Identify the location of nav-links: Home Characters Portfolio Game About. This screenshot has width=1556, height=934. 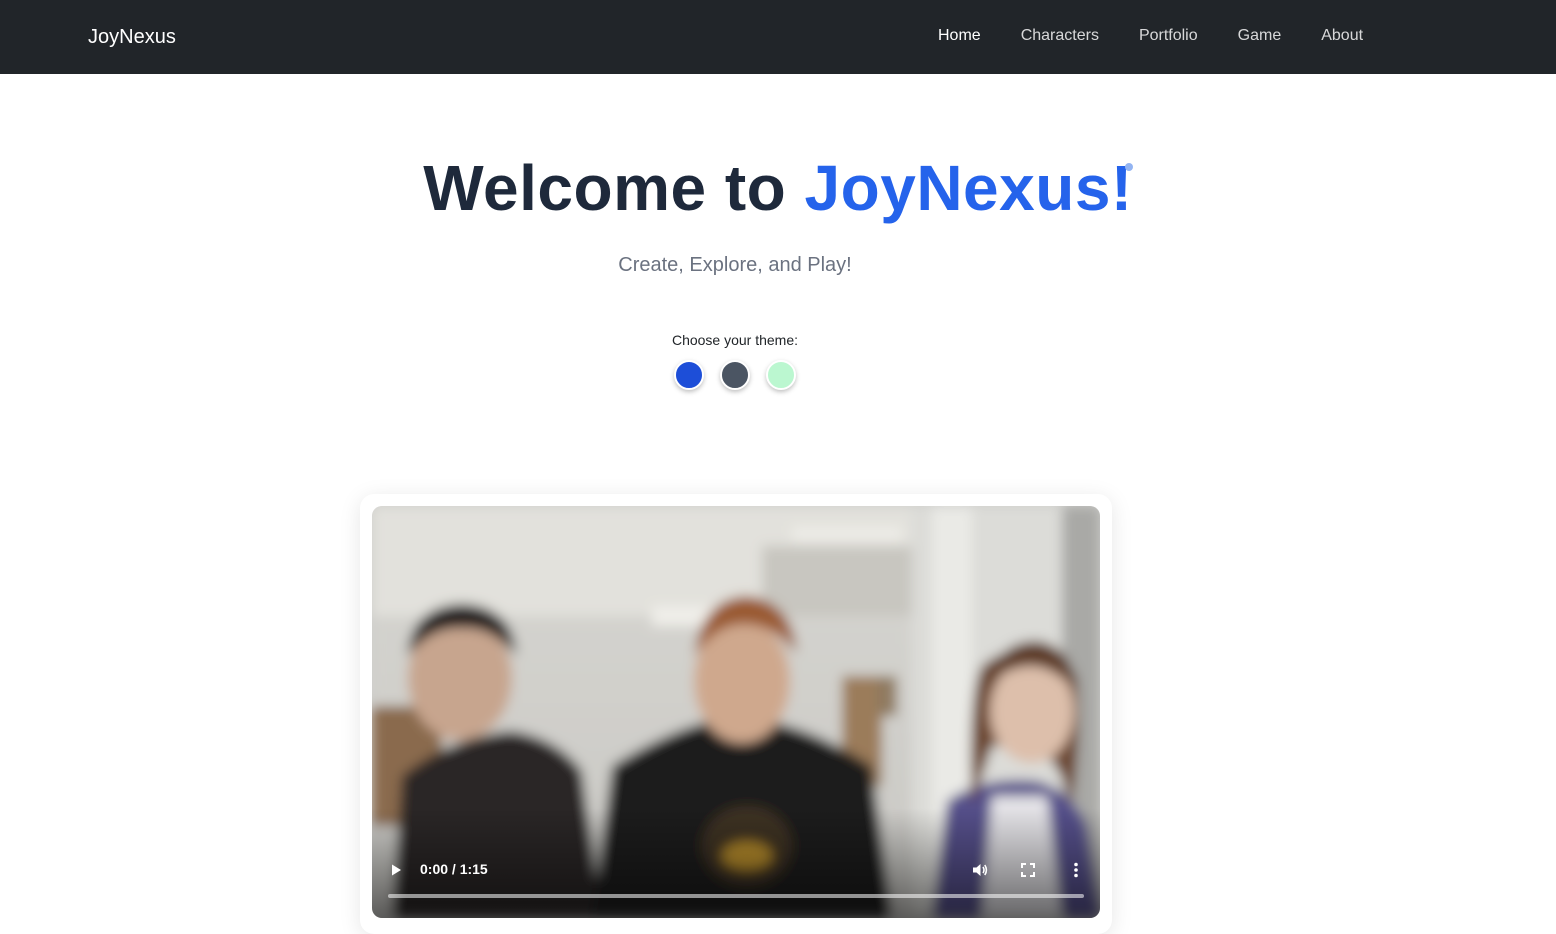
(1170, 36).